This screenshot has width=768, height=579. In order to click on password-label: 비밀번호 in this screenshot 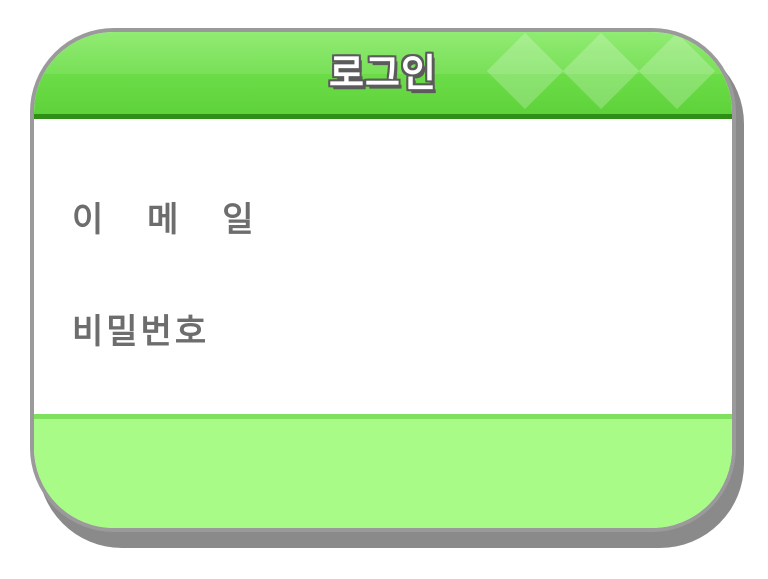, I will do `click(141, 332)`.